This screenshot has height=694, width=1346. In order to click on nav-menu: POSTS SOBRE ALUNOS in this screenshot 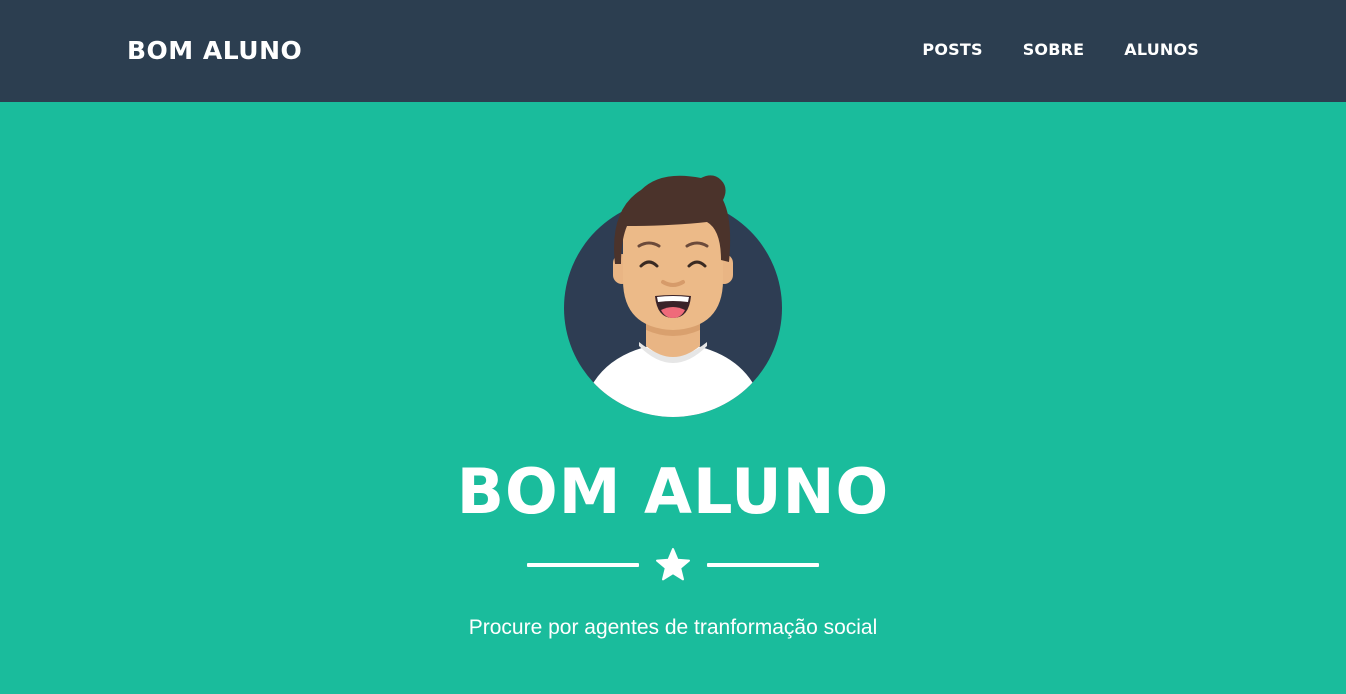, I will do `click(1060, 49)`.